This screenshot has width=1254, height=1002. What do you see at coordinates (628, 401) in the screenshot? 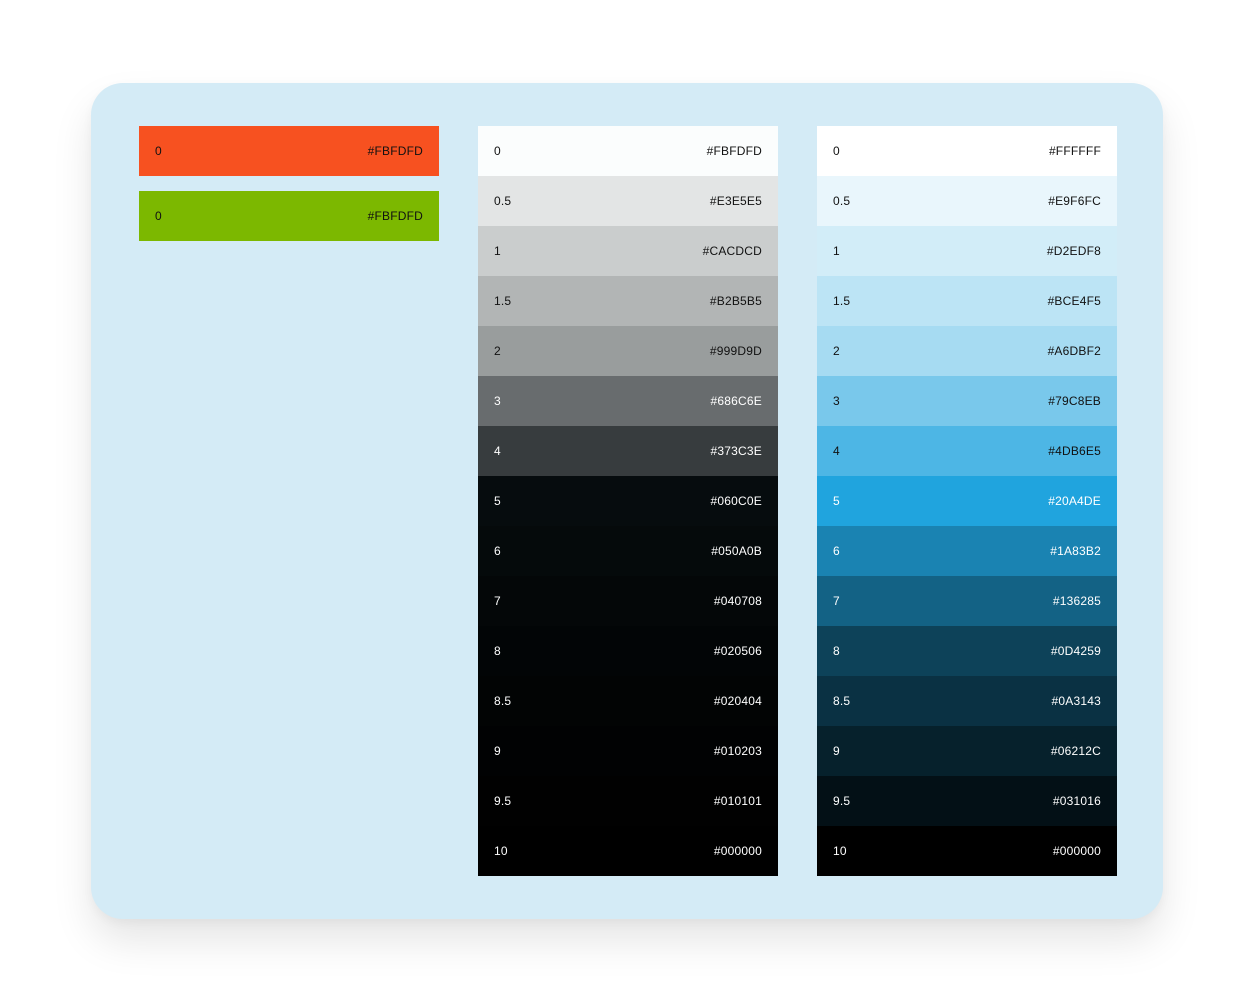
I see `neutral-swatch-3: 3 #686C6E` at bounding box center [628, 401].